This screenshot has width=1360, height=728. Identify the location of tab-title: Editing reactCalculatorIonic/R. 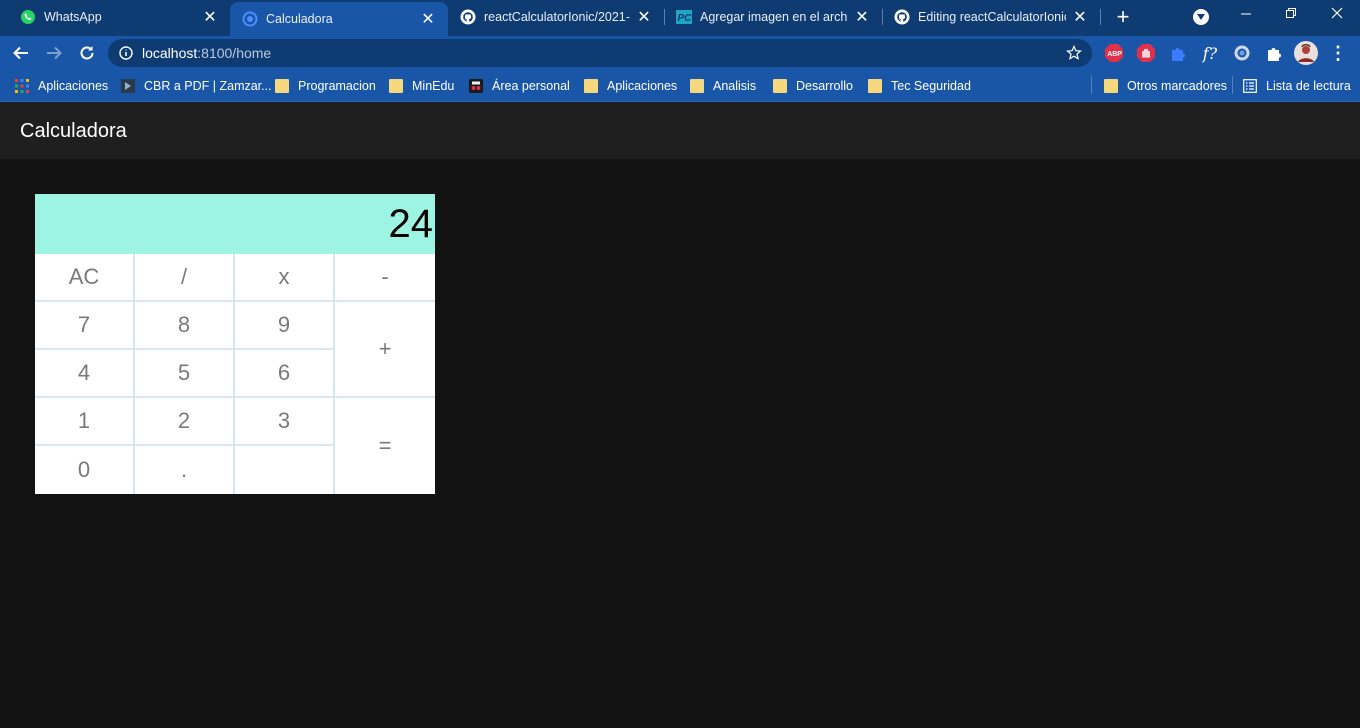
(992, 17).